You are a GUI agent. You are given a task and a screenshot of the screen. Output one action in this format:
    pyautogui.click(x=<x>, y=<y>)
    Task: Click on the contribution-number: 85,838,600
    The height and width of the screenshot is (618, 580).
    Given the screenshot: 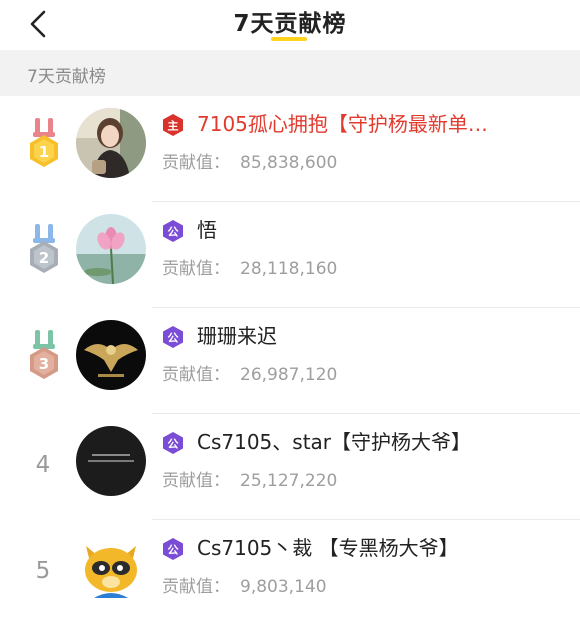 What is the action you would take?
    pyautogui.click(x=289, y=163)
    